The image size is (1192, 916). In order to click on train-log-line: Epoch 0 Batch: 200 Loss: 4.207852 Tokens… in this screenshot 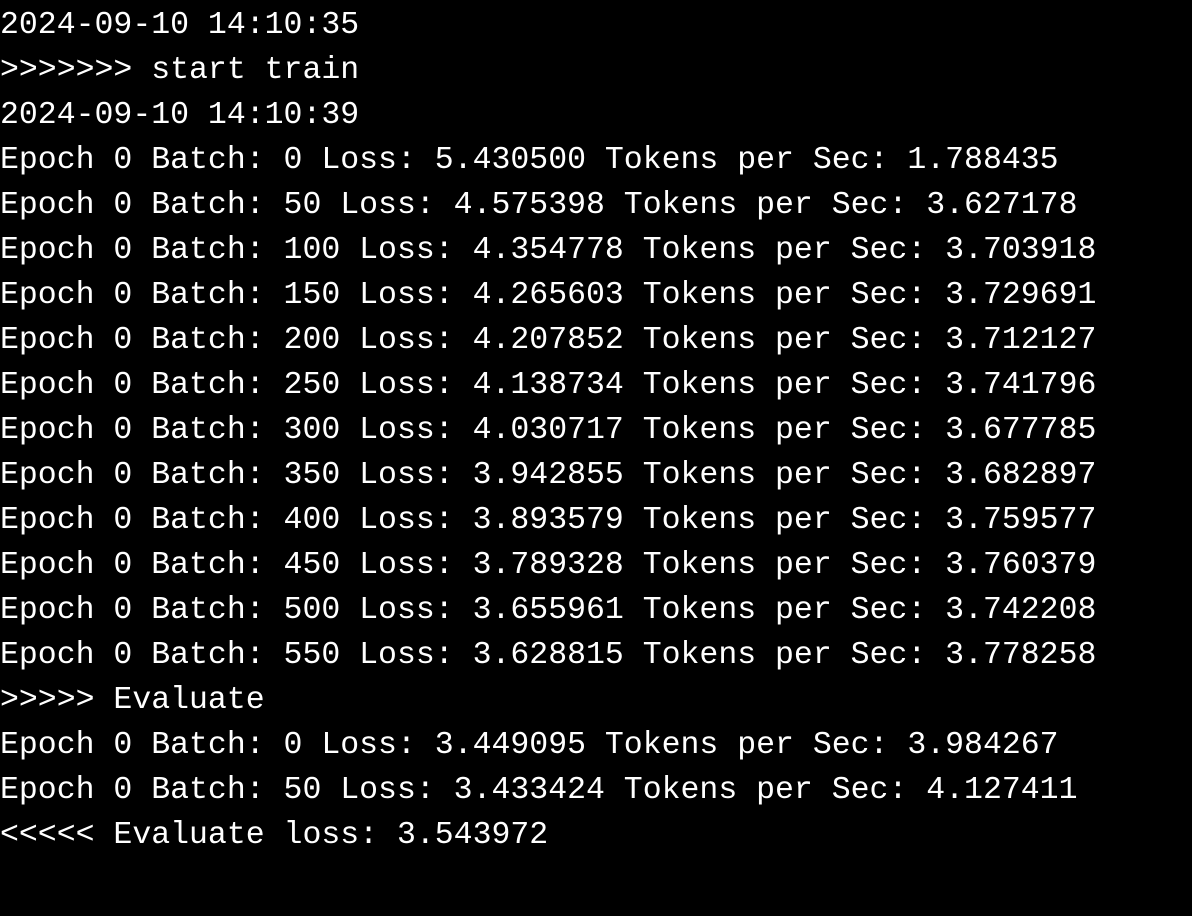, I will do `click(548, 340)`.